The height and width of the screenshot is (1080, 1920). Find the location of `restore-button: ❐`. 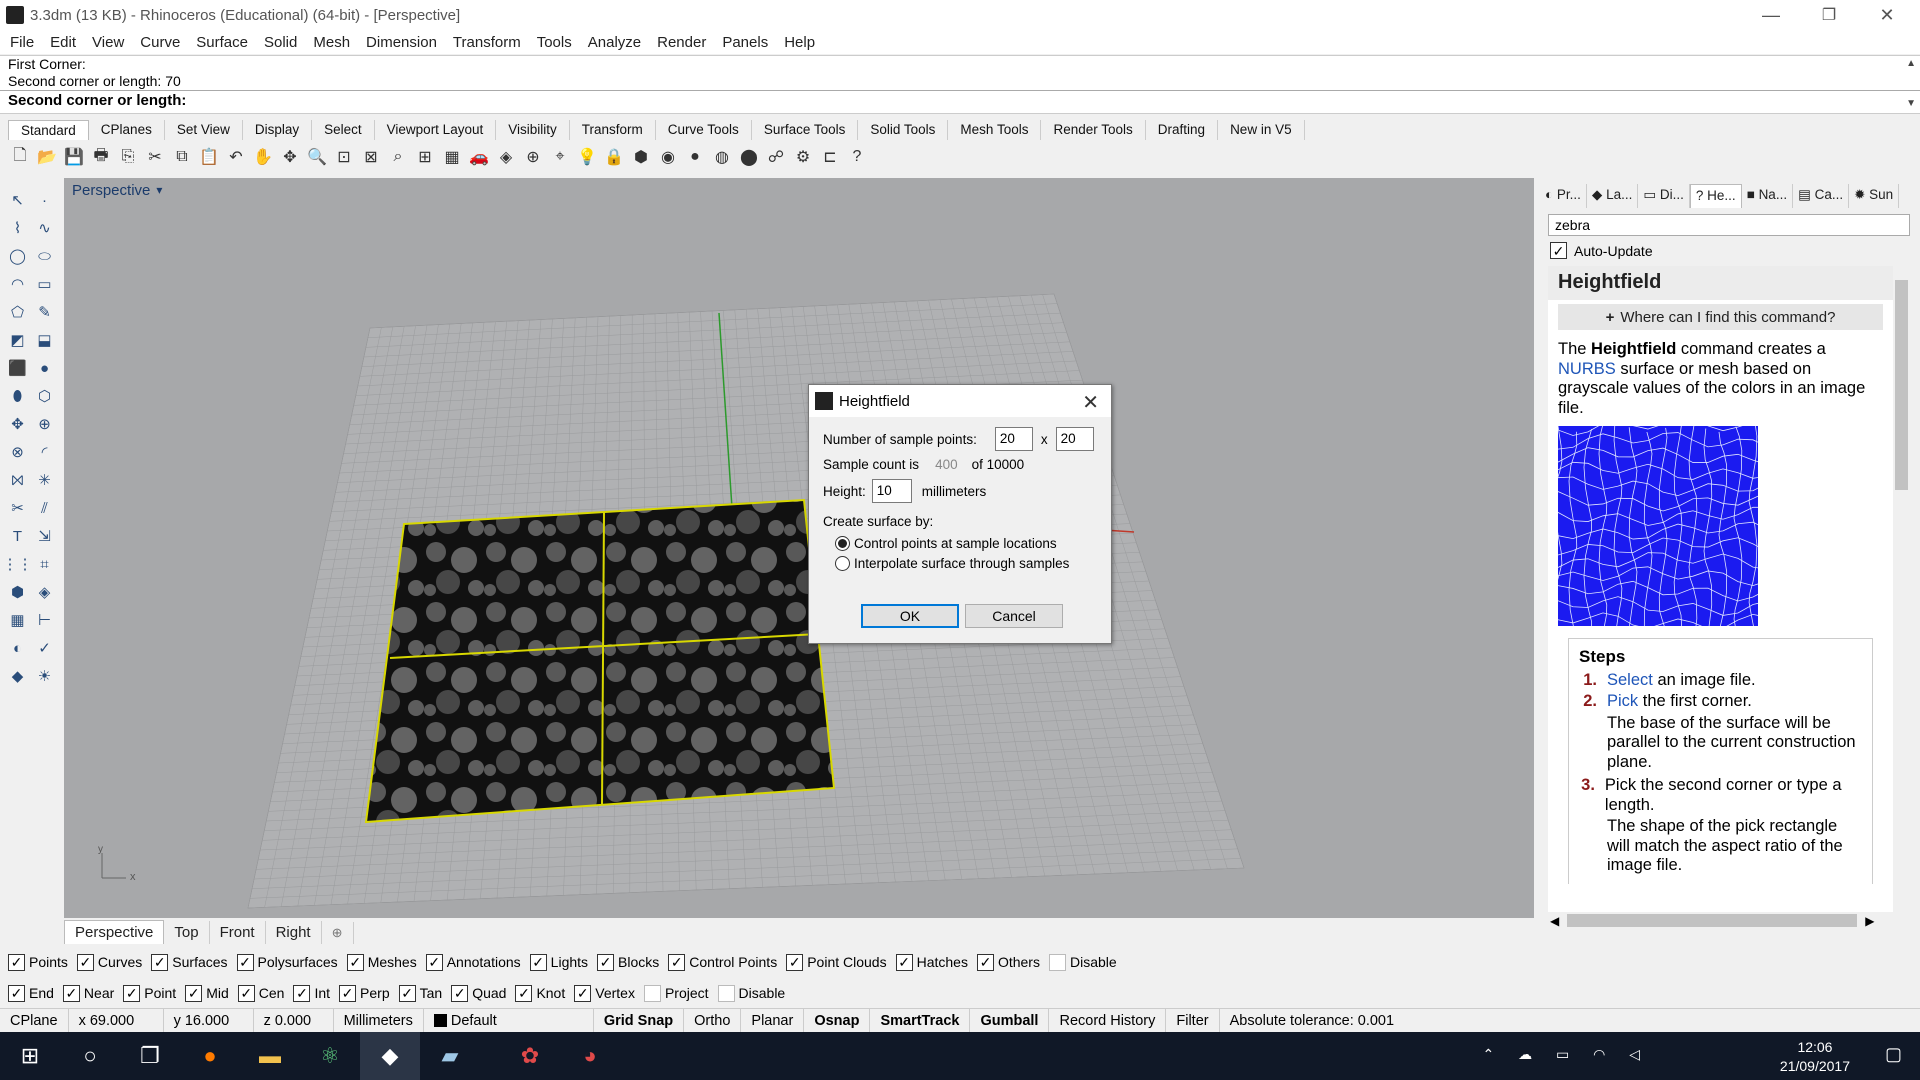

restore-button: ❐ is located at coordinates (1829, 15).